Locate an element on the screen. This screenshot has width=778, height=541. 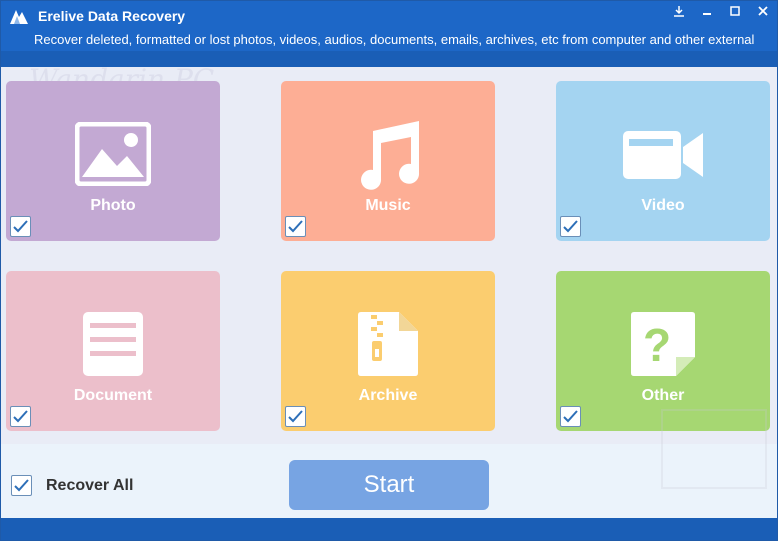
question-file-icon: ? is located at coordinates (663, 344).